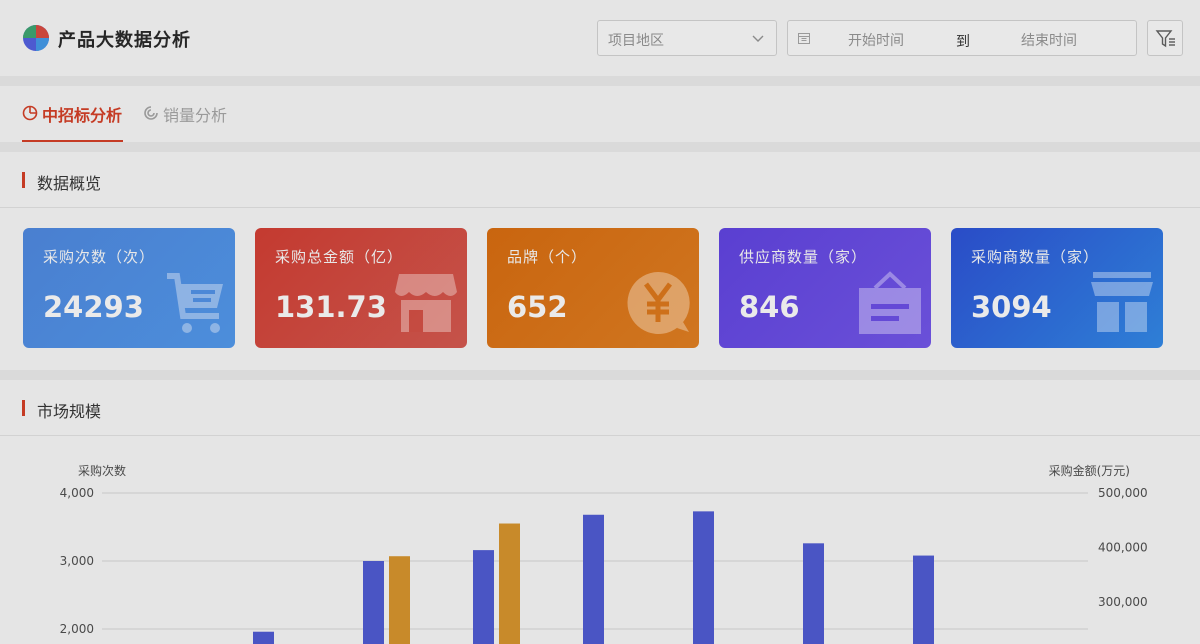 The height and width of the screenshot is (644, 1200). I want to click on filter-icon, so click(1165, 39).